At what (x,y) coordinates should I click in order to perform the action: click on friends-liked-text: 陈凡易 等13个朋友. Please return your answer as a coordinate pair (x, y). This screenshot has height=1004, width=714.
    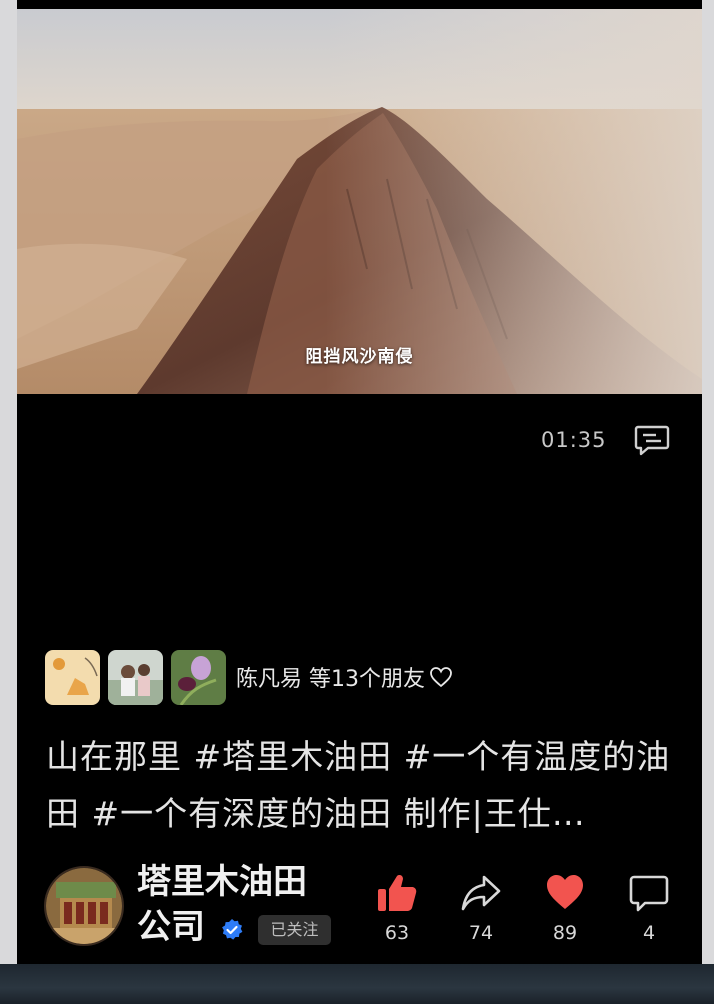
    Looking at the image, I should click on (344, 677).